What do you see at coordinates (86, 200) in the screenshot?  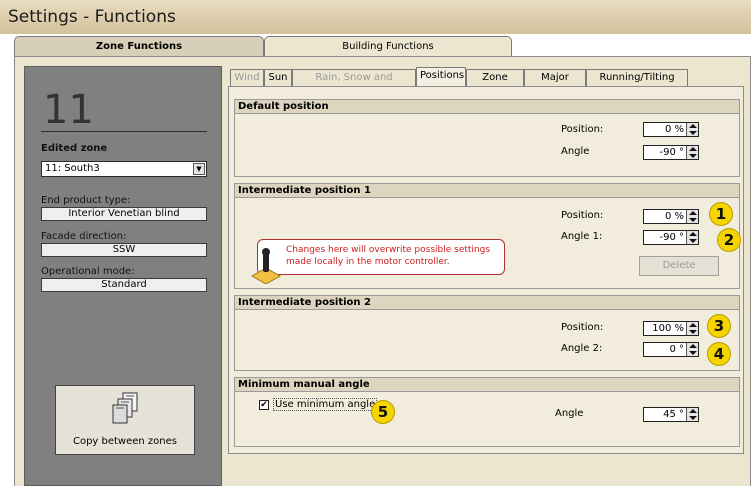 I see `end-product-label: End product type:` at bounding box center [86, 200].